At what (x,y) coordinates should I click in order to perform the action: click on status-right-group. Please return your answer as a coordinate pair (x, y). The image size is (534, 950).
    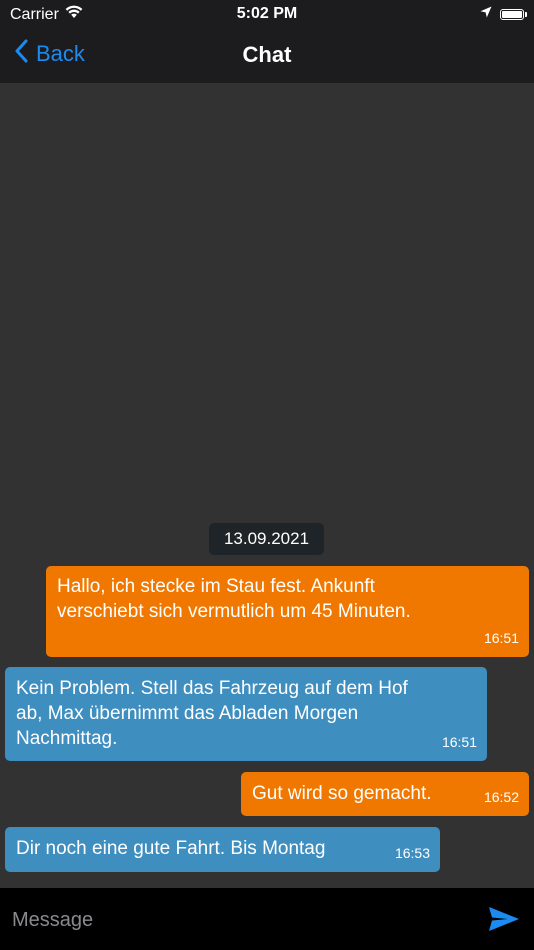
    Looking at the image, I should click on (503, 14).